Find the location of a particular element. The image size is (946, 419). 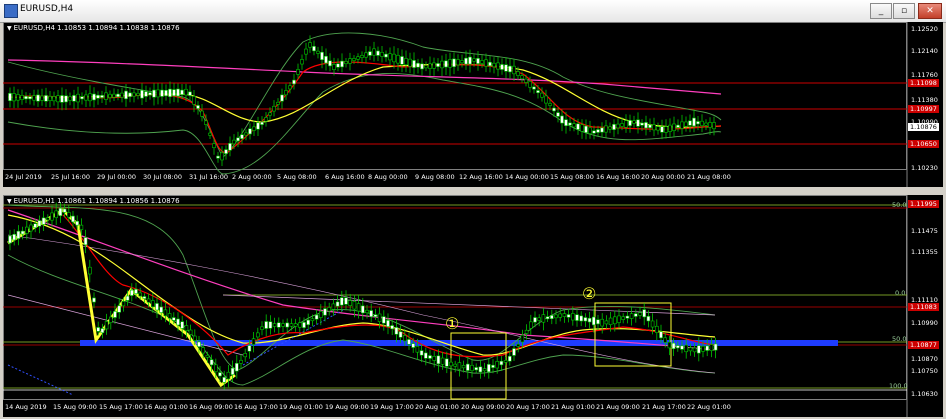

time-label: 19 Aug 01:00 is located at coordinates (301, 407).